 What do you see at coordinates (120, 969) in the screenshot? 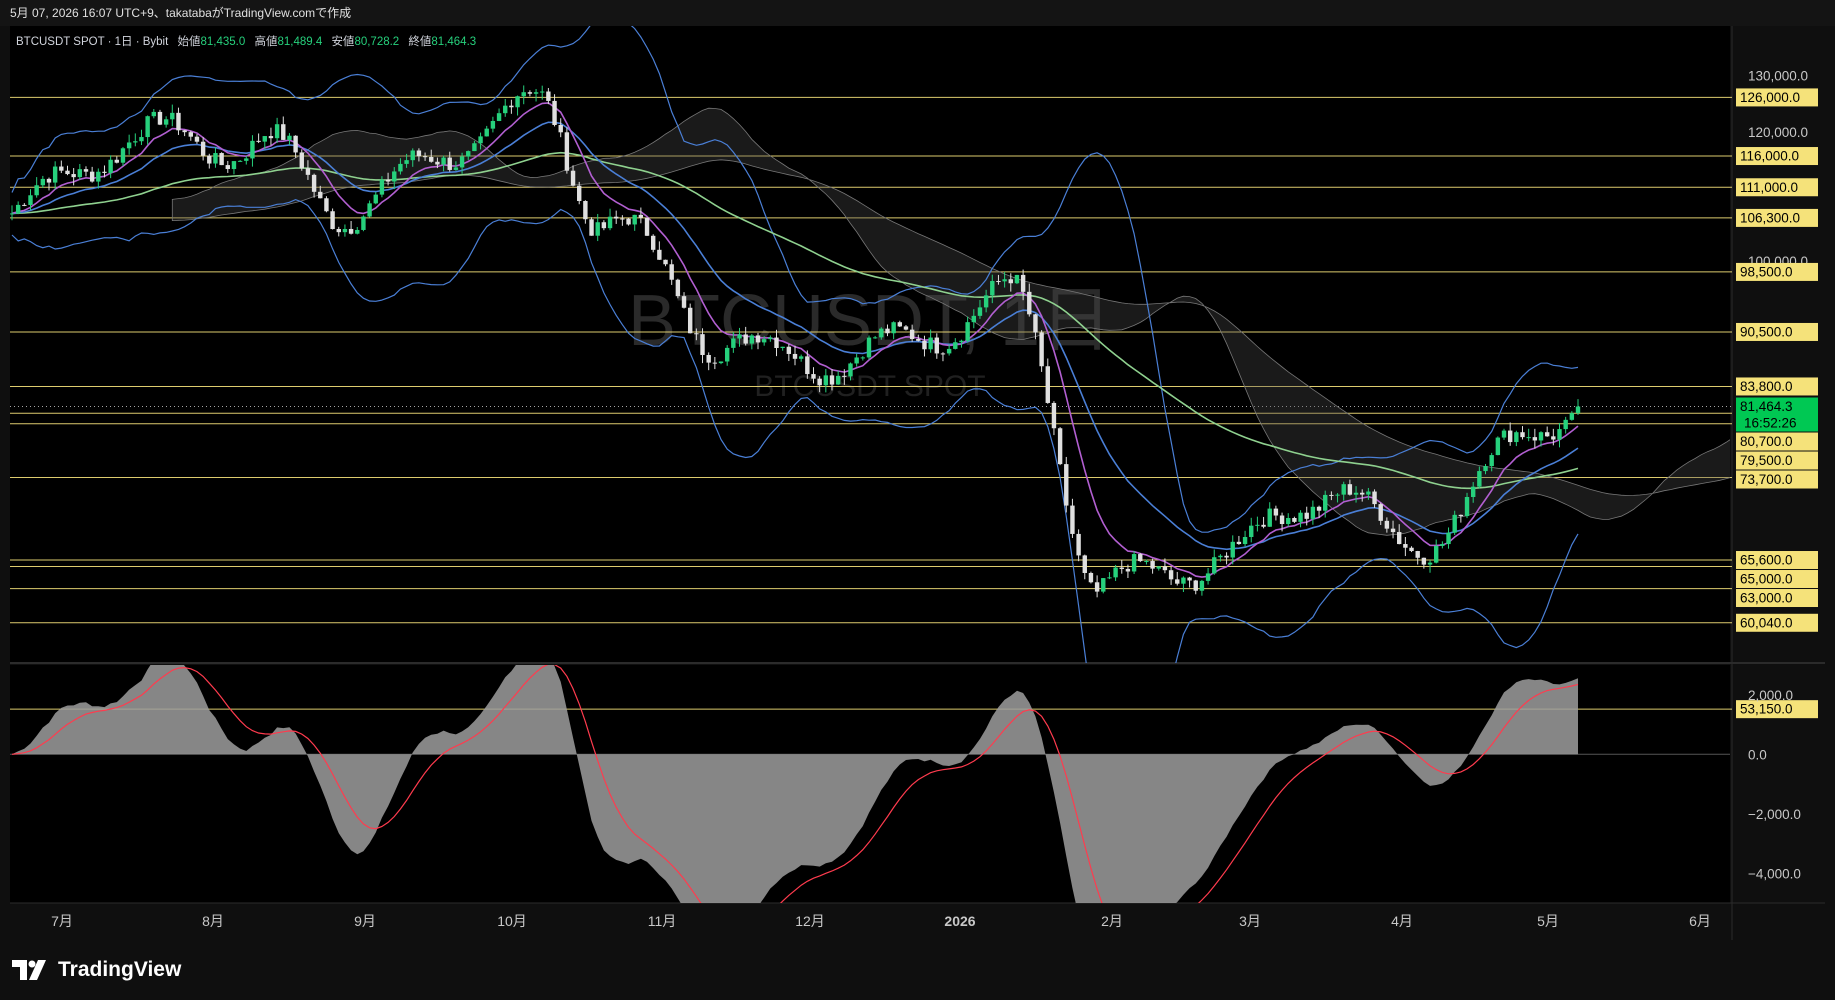
I see `tradingview-logo-text: TradingView` at bounding box center [120, 969].